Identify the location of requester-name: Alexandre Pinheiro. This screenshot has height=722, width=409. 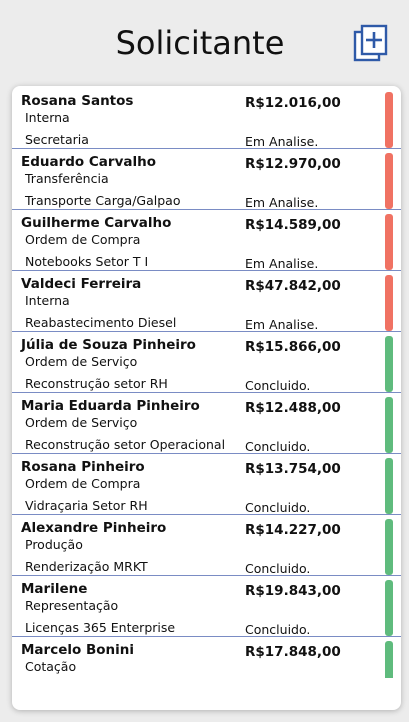
(94, 528).